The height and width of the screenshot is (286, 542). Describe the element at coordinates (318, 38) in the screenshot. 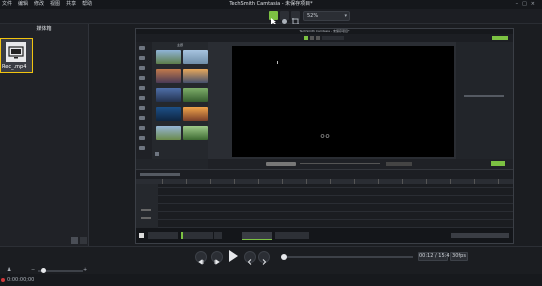

I see `inner-crop-tool-icon` at that location.